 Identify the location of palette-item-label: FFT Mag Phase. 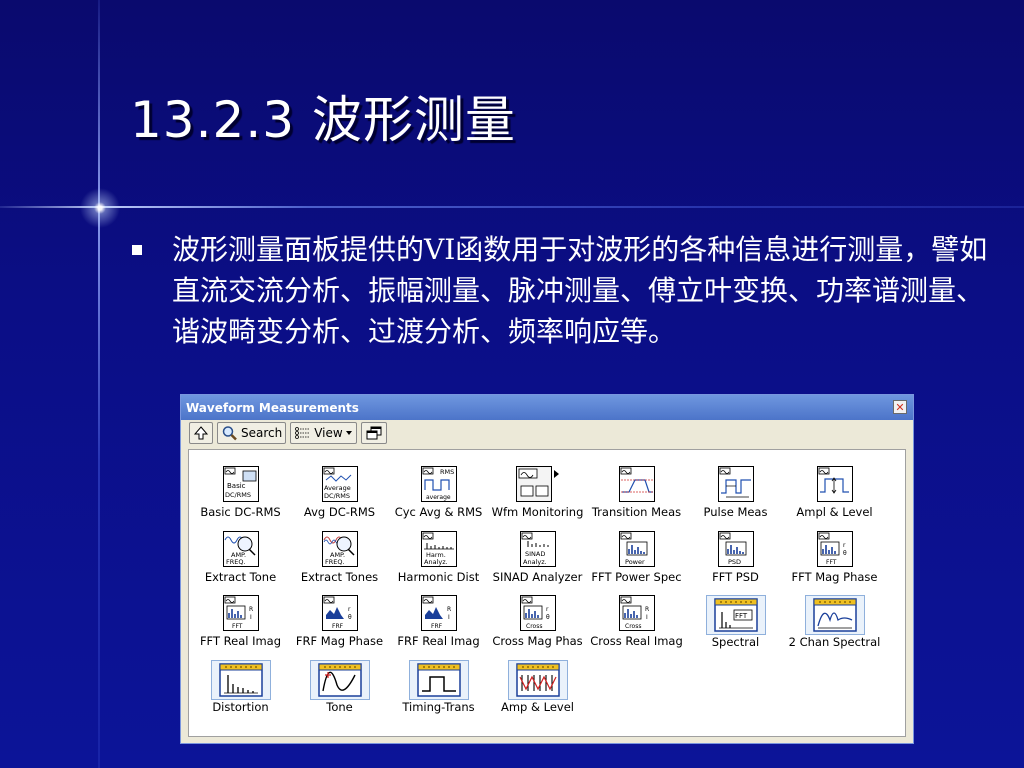
(834, 576).